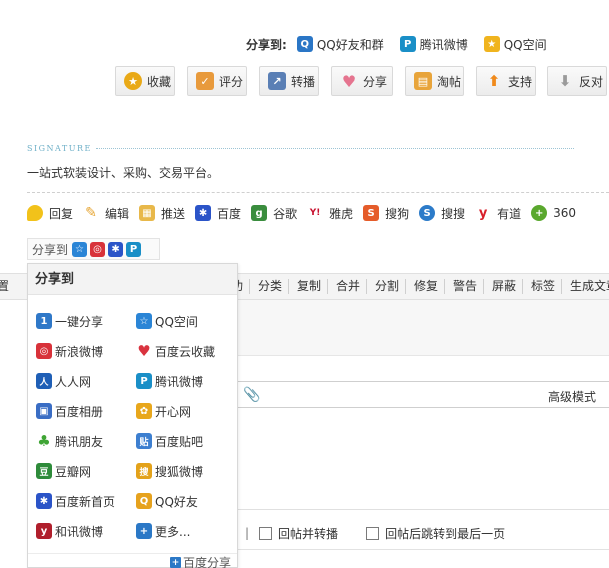 The height and width of the screenshot is (568, 609). I want to click on share-option-tencent-friends: ♣ 腾讯朋友, so click(69, 441).